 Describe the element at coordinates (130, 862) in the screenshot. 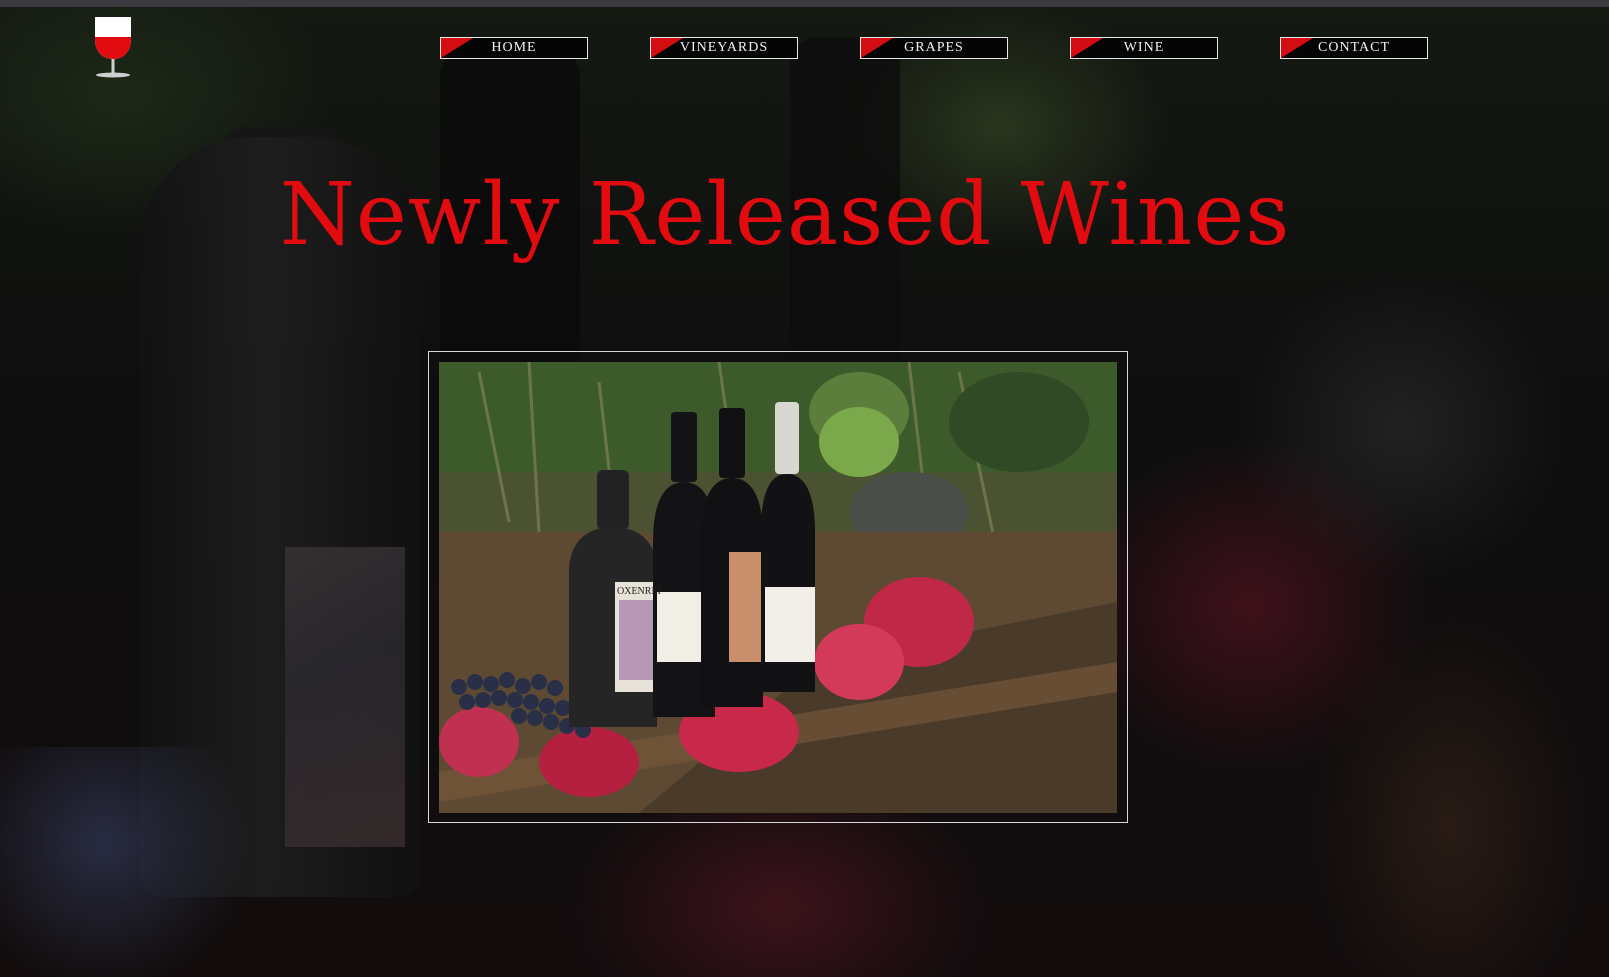

I see `background-grapes` at that location.